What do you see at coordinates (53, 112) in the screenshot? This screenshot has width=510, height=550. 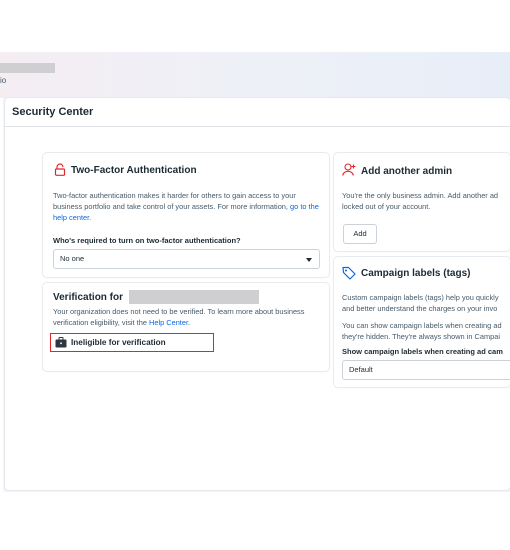 I see `page-title: Security Center` at bounding box center [53, 112].